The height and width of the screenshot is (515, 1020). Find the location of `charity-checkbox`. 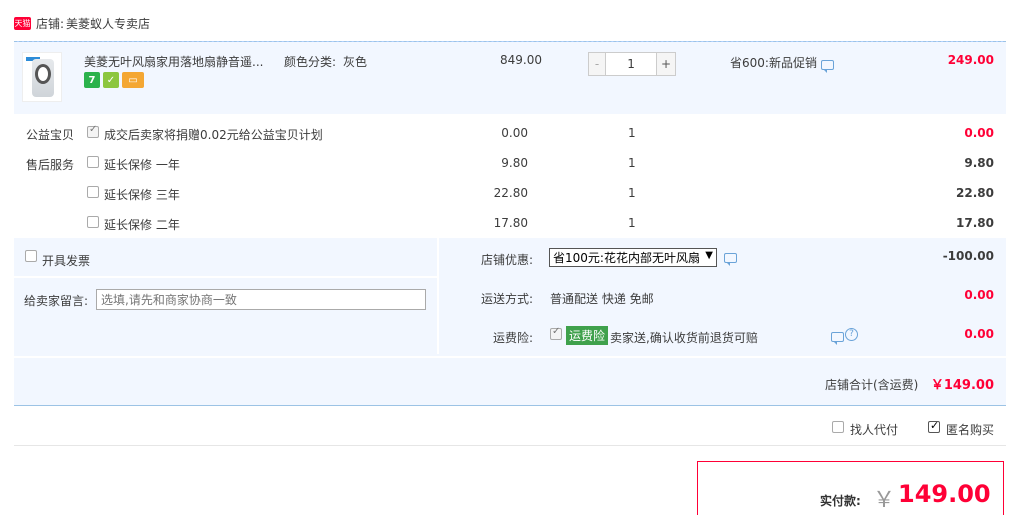

charity-checkbox is located at coordinates (93, 131).